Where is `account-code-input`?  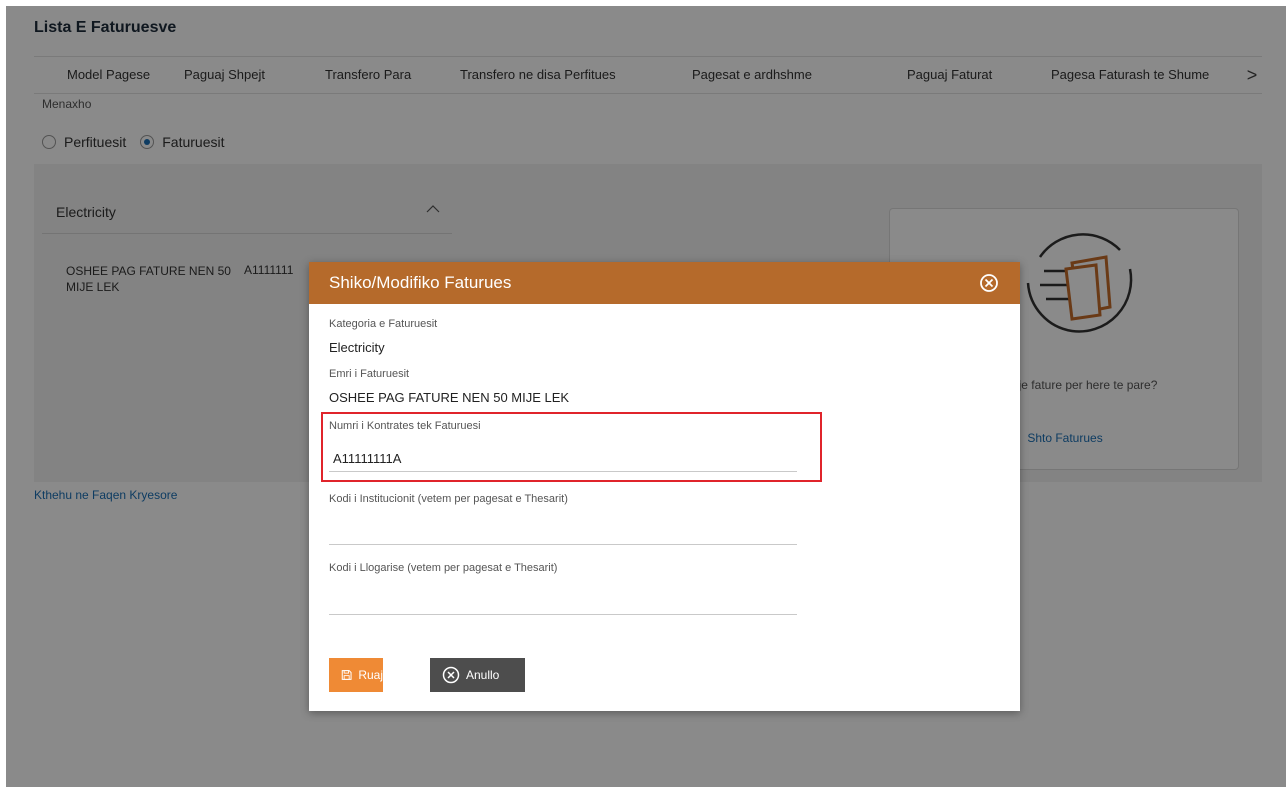
account-code-input is located at coordinates (563, 602).